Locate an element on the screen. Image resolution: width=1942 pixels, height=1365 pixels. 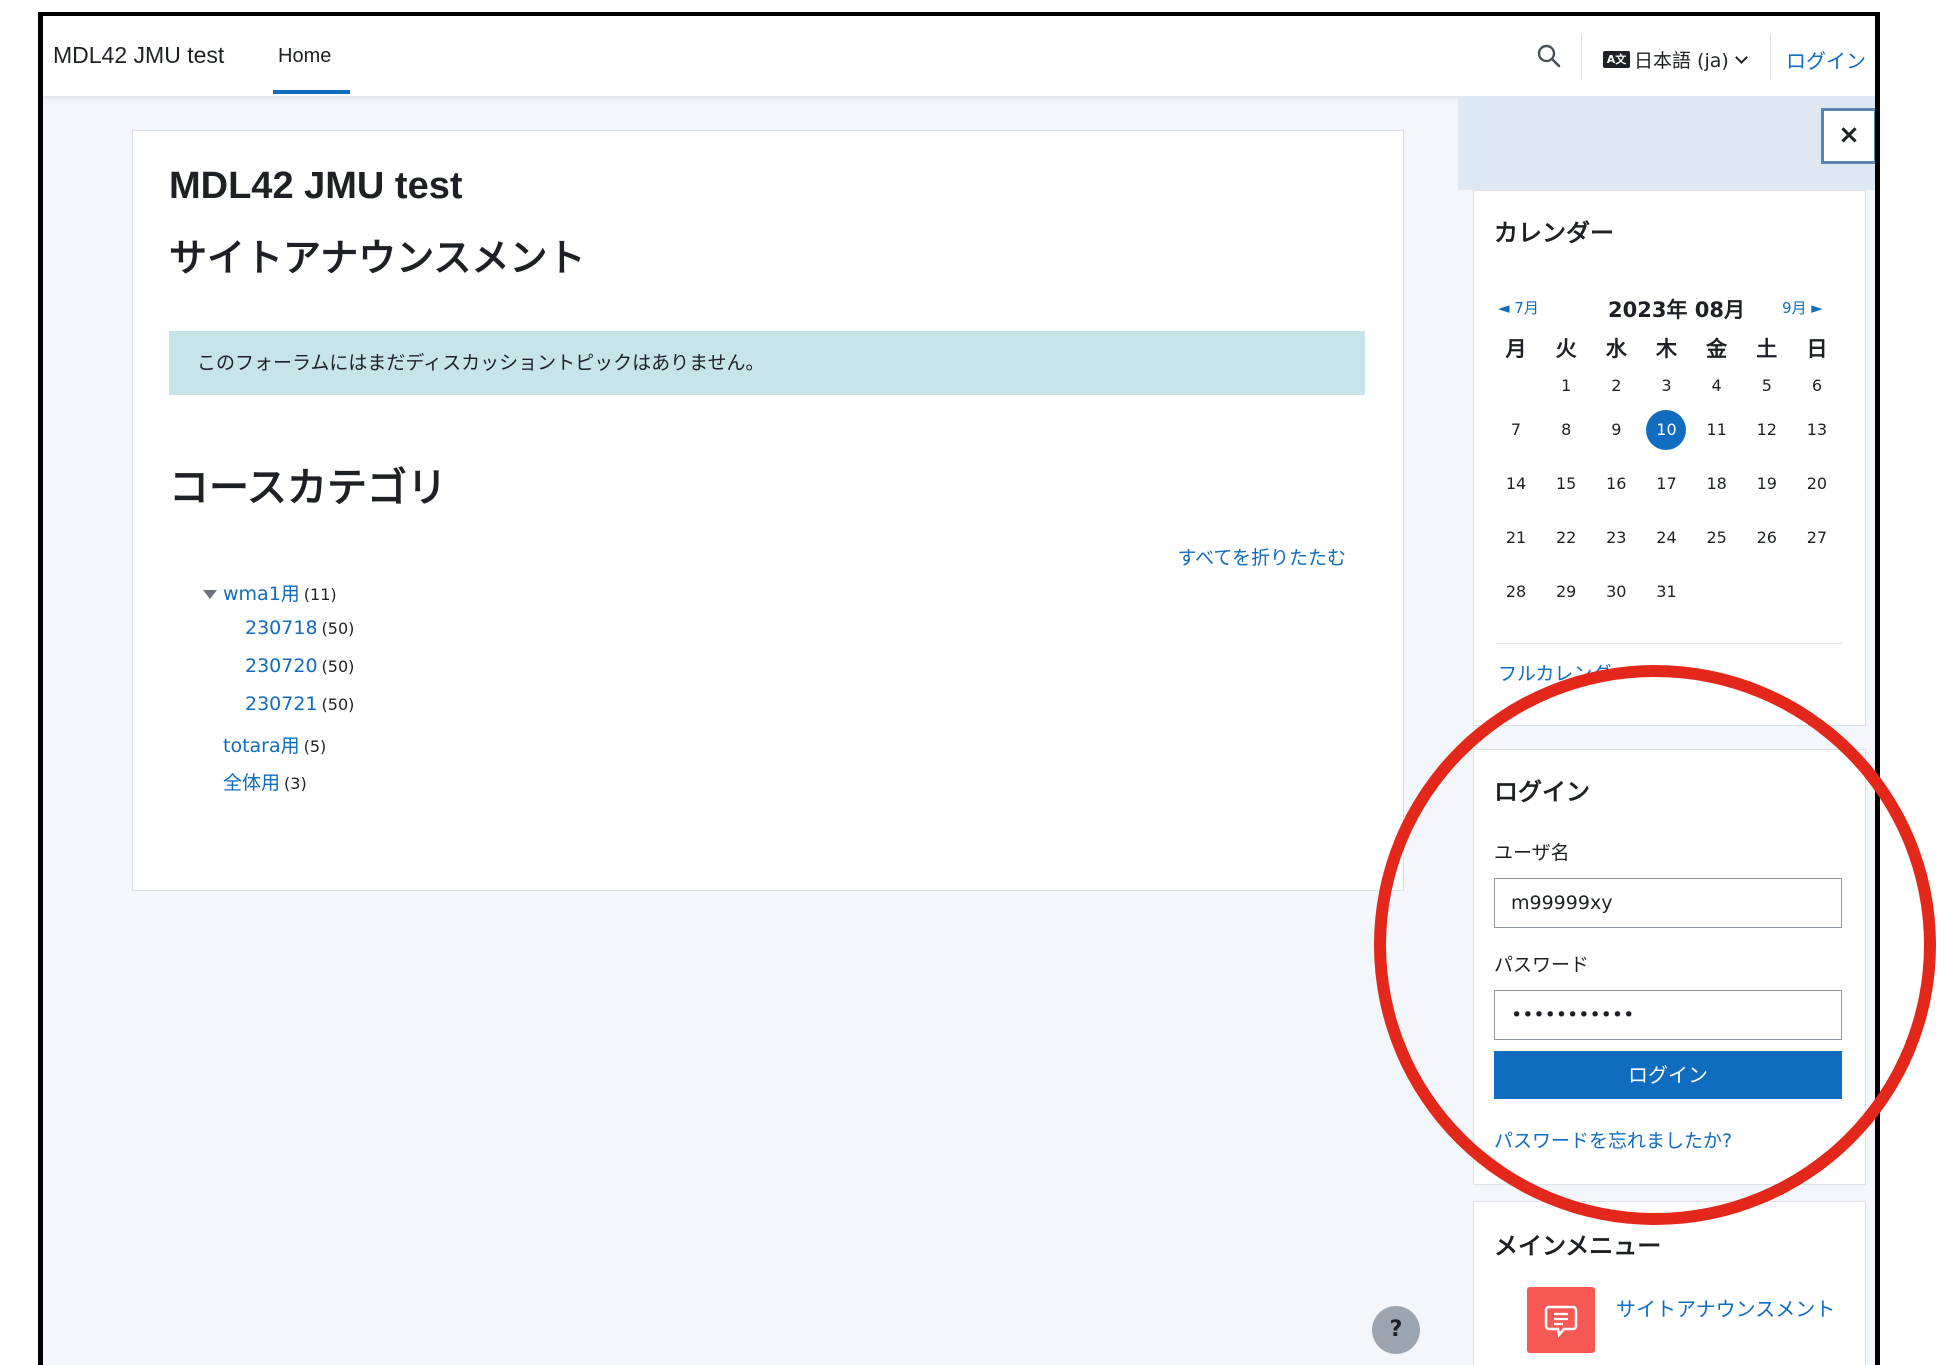
calendar-day: 20 is located at coordinates (1817, 484).